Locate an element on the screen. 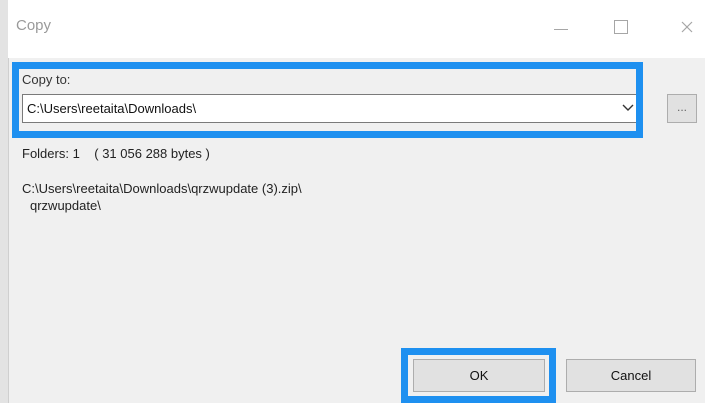 Image resolution: width=705 pixels, height=403 pixels. window-title: Copy is located at coordinates (34, 25).